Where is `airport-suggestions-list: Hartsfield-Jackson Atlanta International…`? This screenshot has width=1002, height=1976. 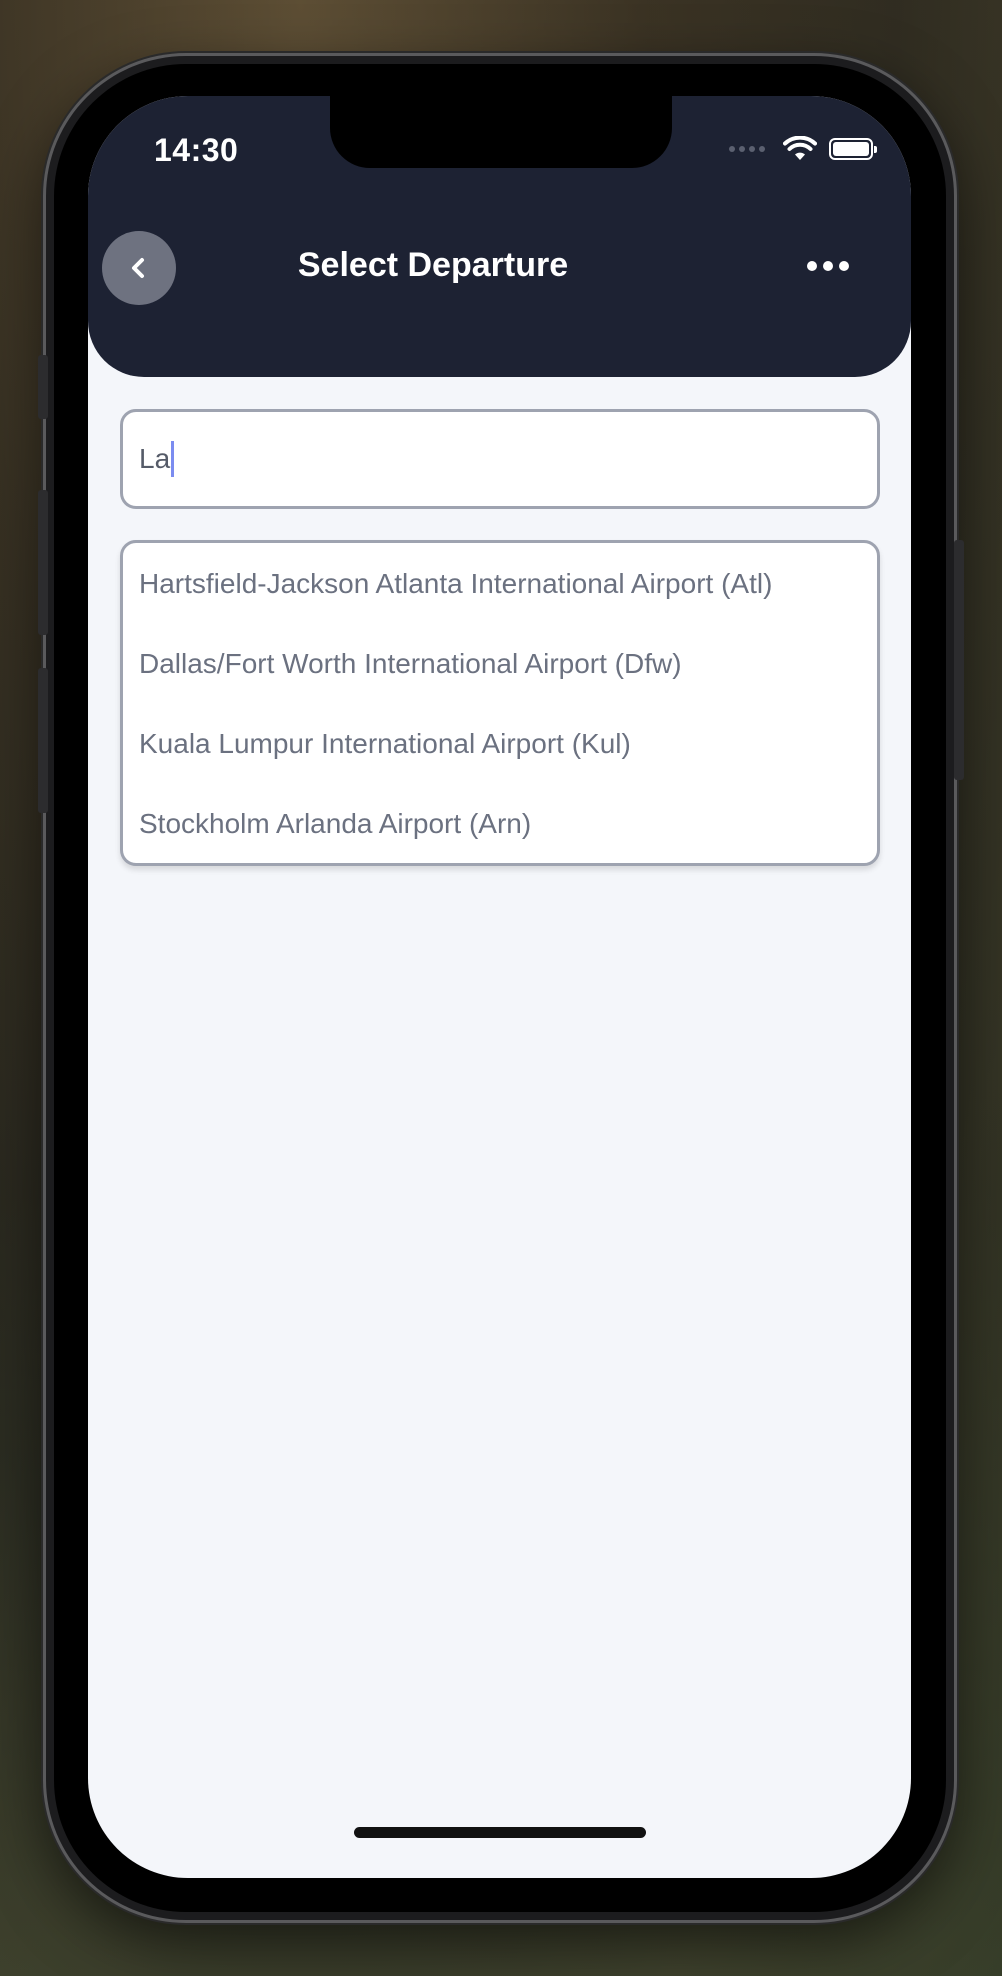
airport-suggestions-list: Hartsfield-Jackson Atlanta International… is located at coordinates (500, 703).